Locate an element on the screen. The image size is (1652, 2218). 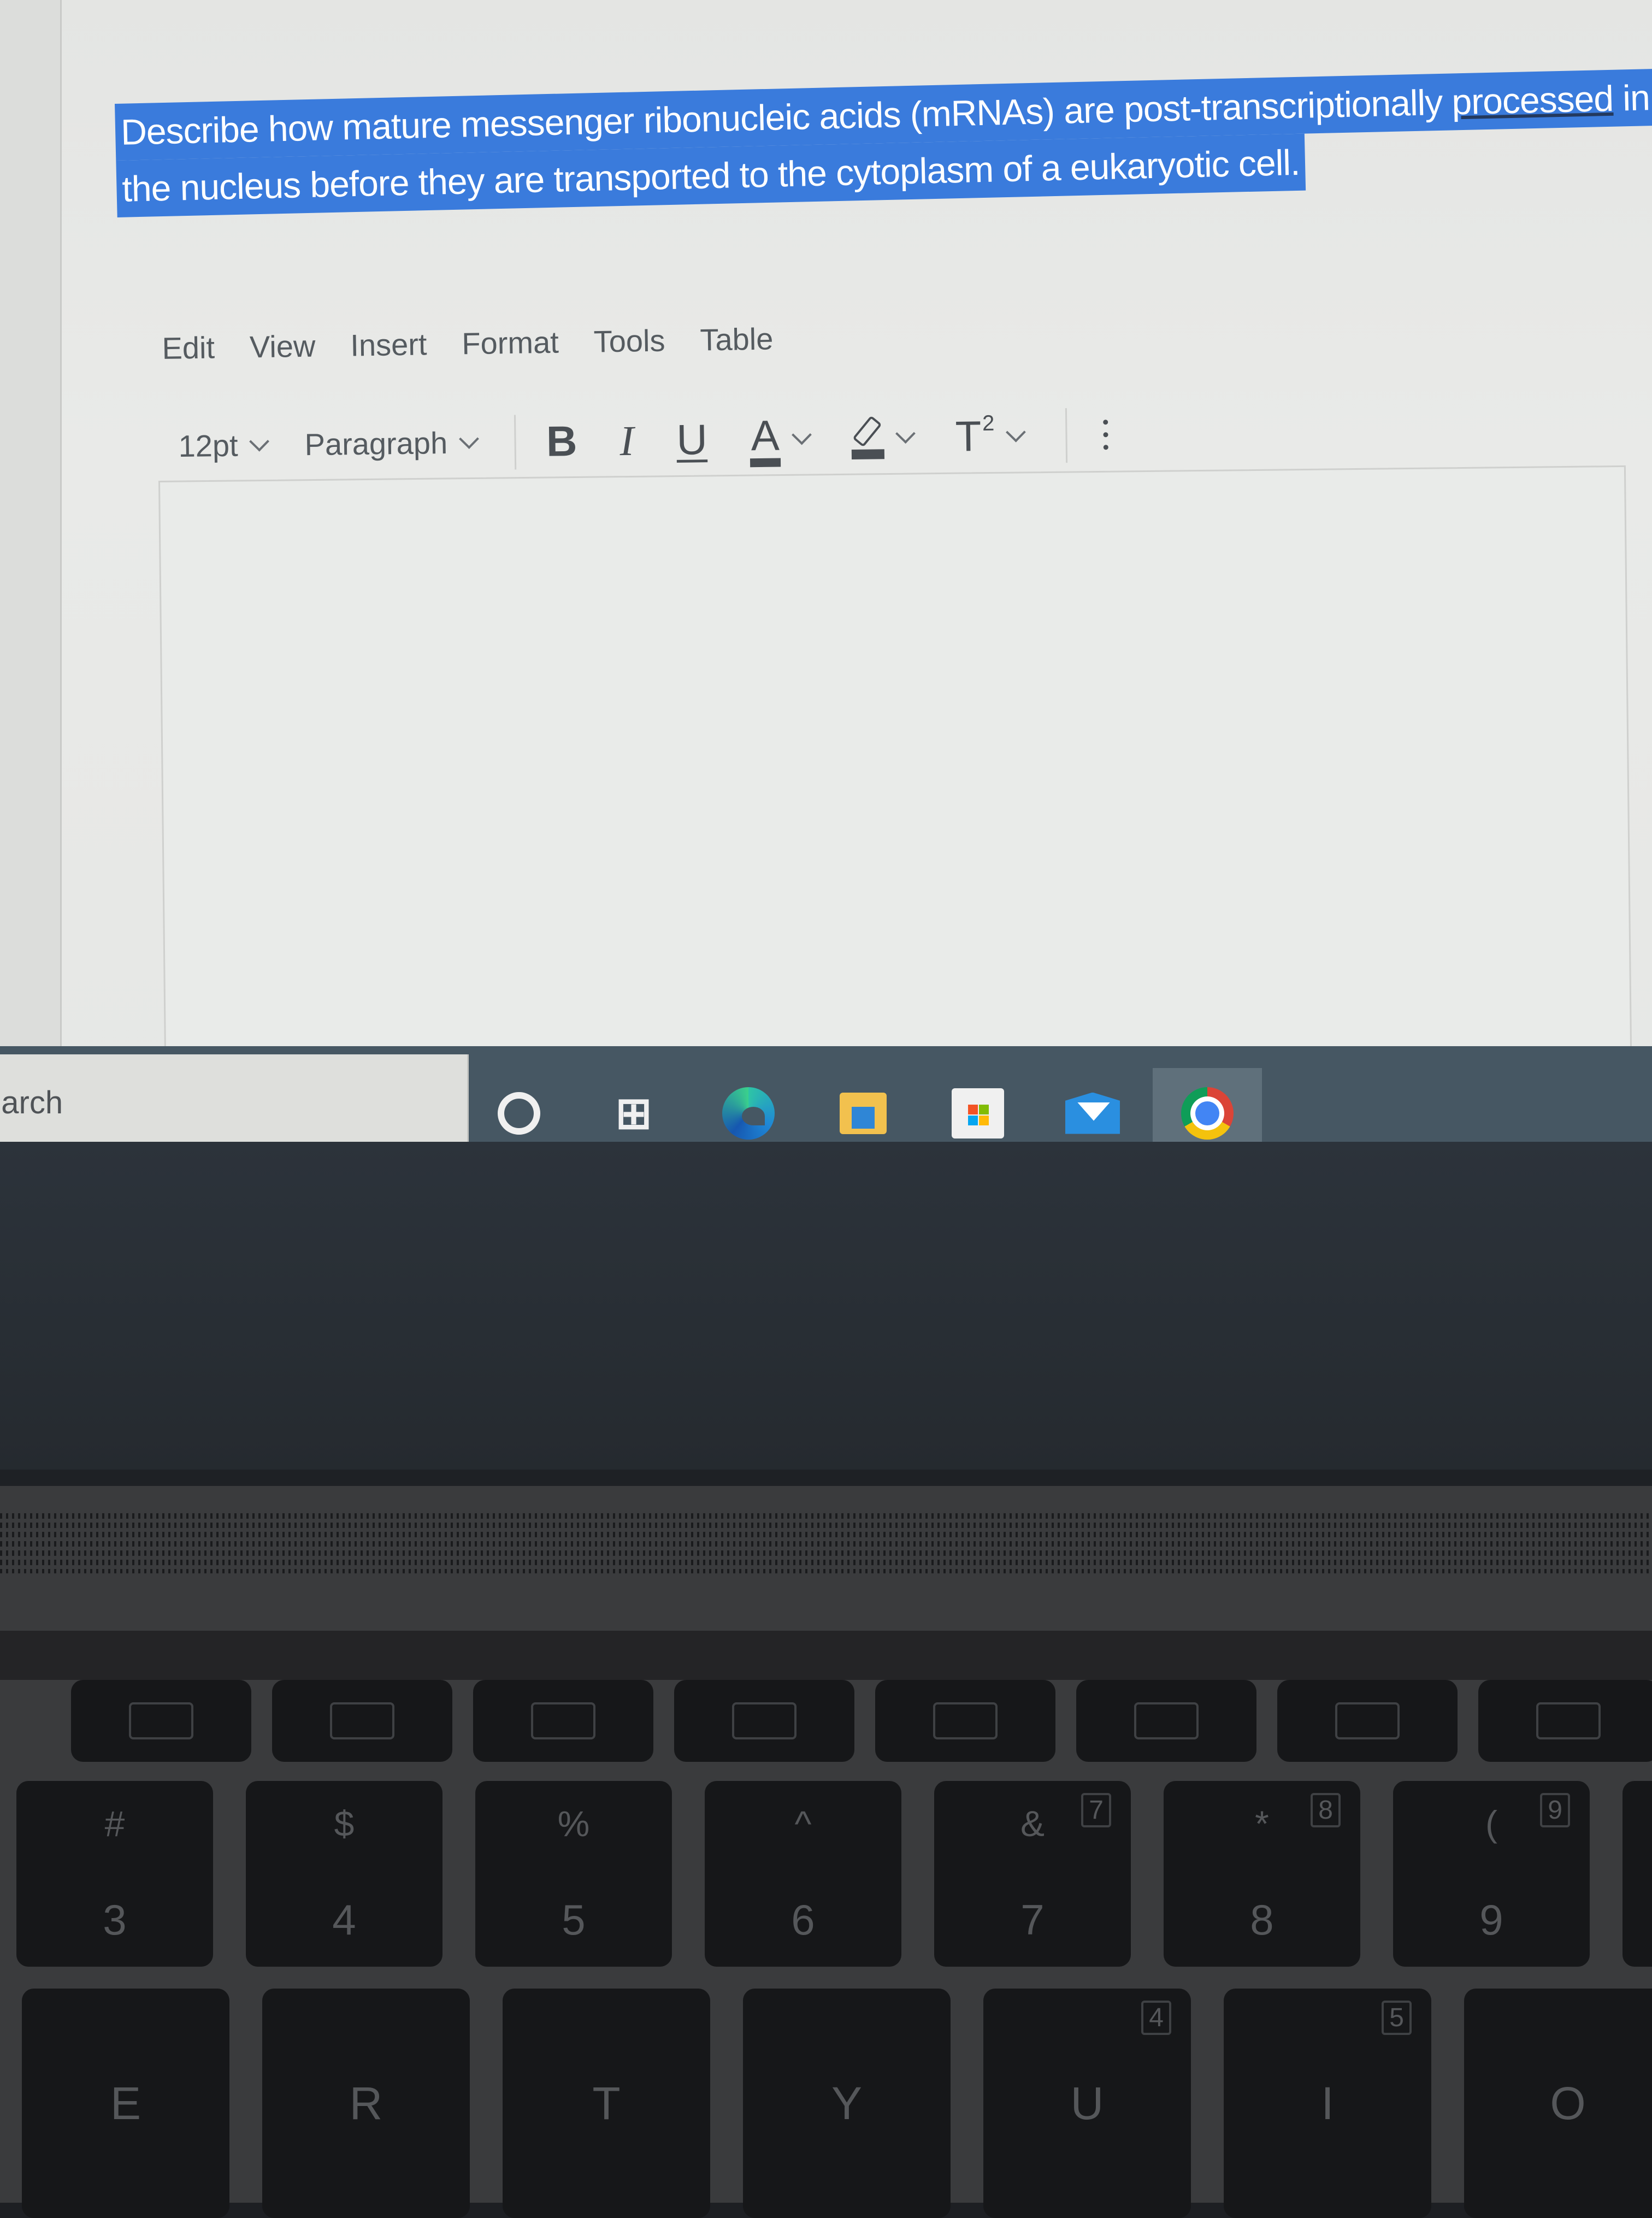
key-label: 6 is located at coordinates (803, 1920).